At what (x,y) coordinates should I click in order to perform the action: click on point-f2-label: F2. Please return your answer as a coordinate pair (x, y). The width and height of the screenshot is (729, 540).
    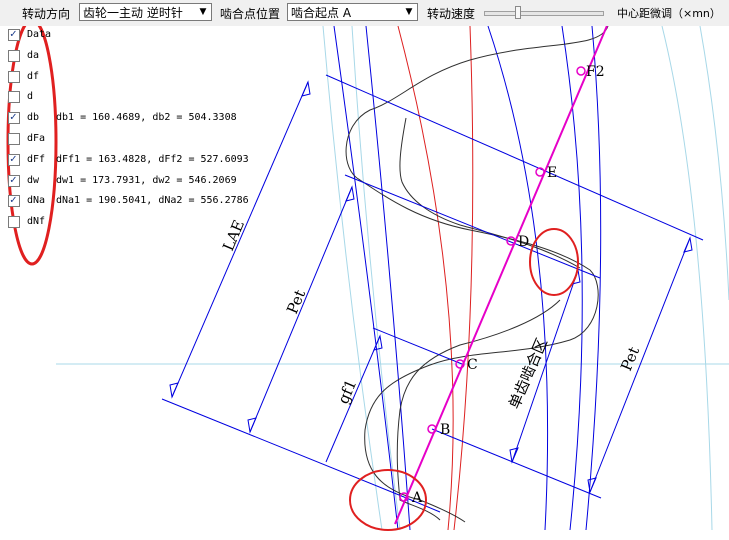
    Looking at the image, I should click on (595, 72).